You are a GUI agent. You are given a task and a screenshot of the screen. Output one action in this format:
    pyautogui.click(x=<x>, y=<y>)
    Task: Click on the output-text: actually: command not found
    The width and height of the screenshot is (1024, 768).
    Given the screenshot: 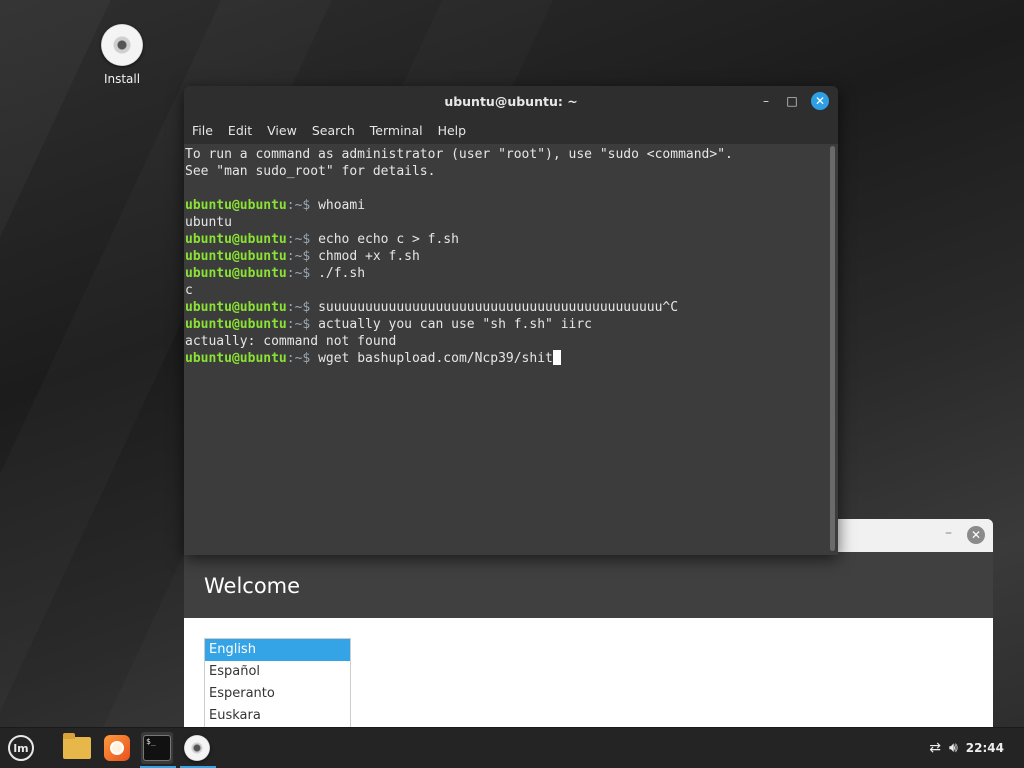 What is the action you would take?
    pyautogui.click(x=291, y=341)
    